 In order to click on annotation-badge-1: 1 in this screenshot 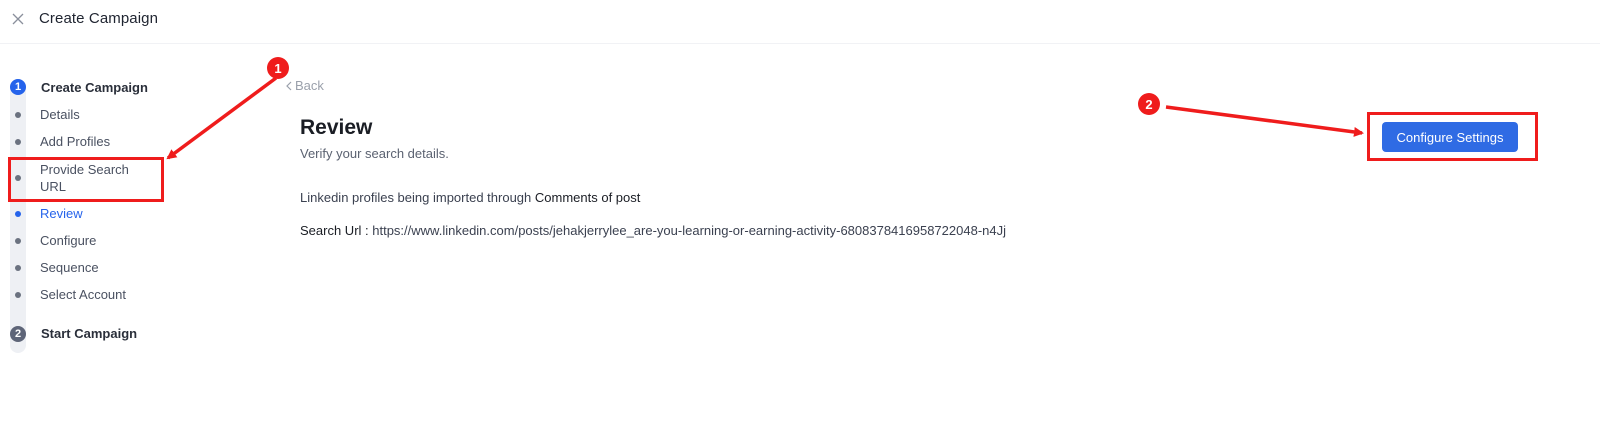, I will do `click(278, 68)`.